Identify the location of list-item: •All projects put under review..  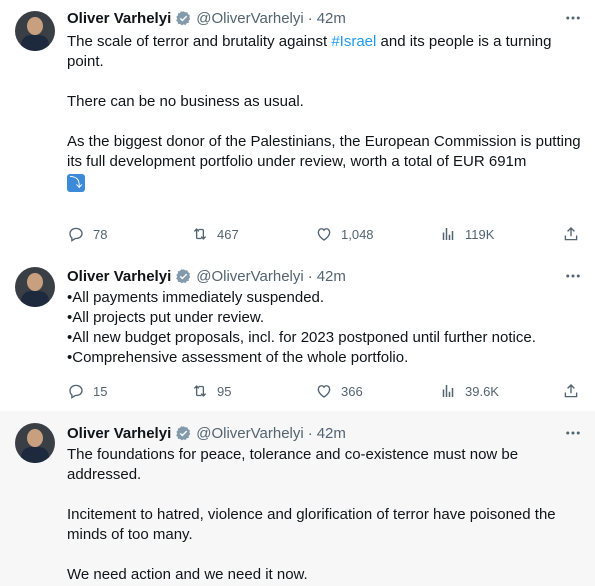
(166, 317).